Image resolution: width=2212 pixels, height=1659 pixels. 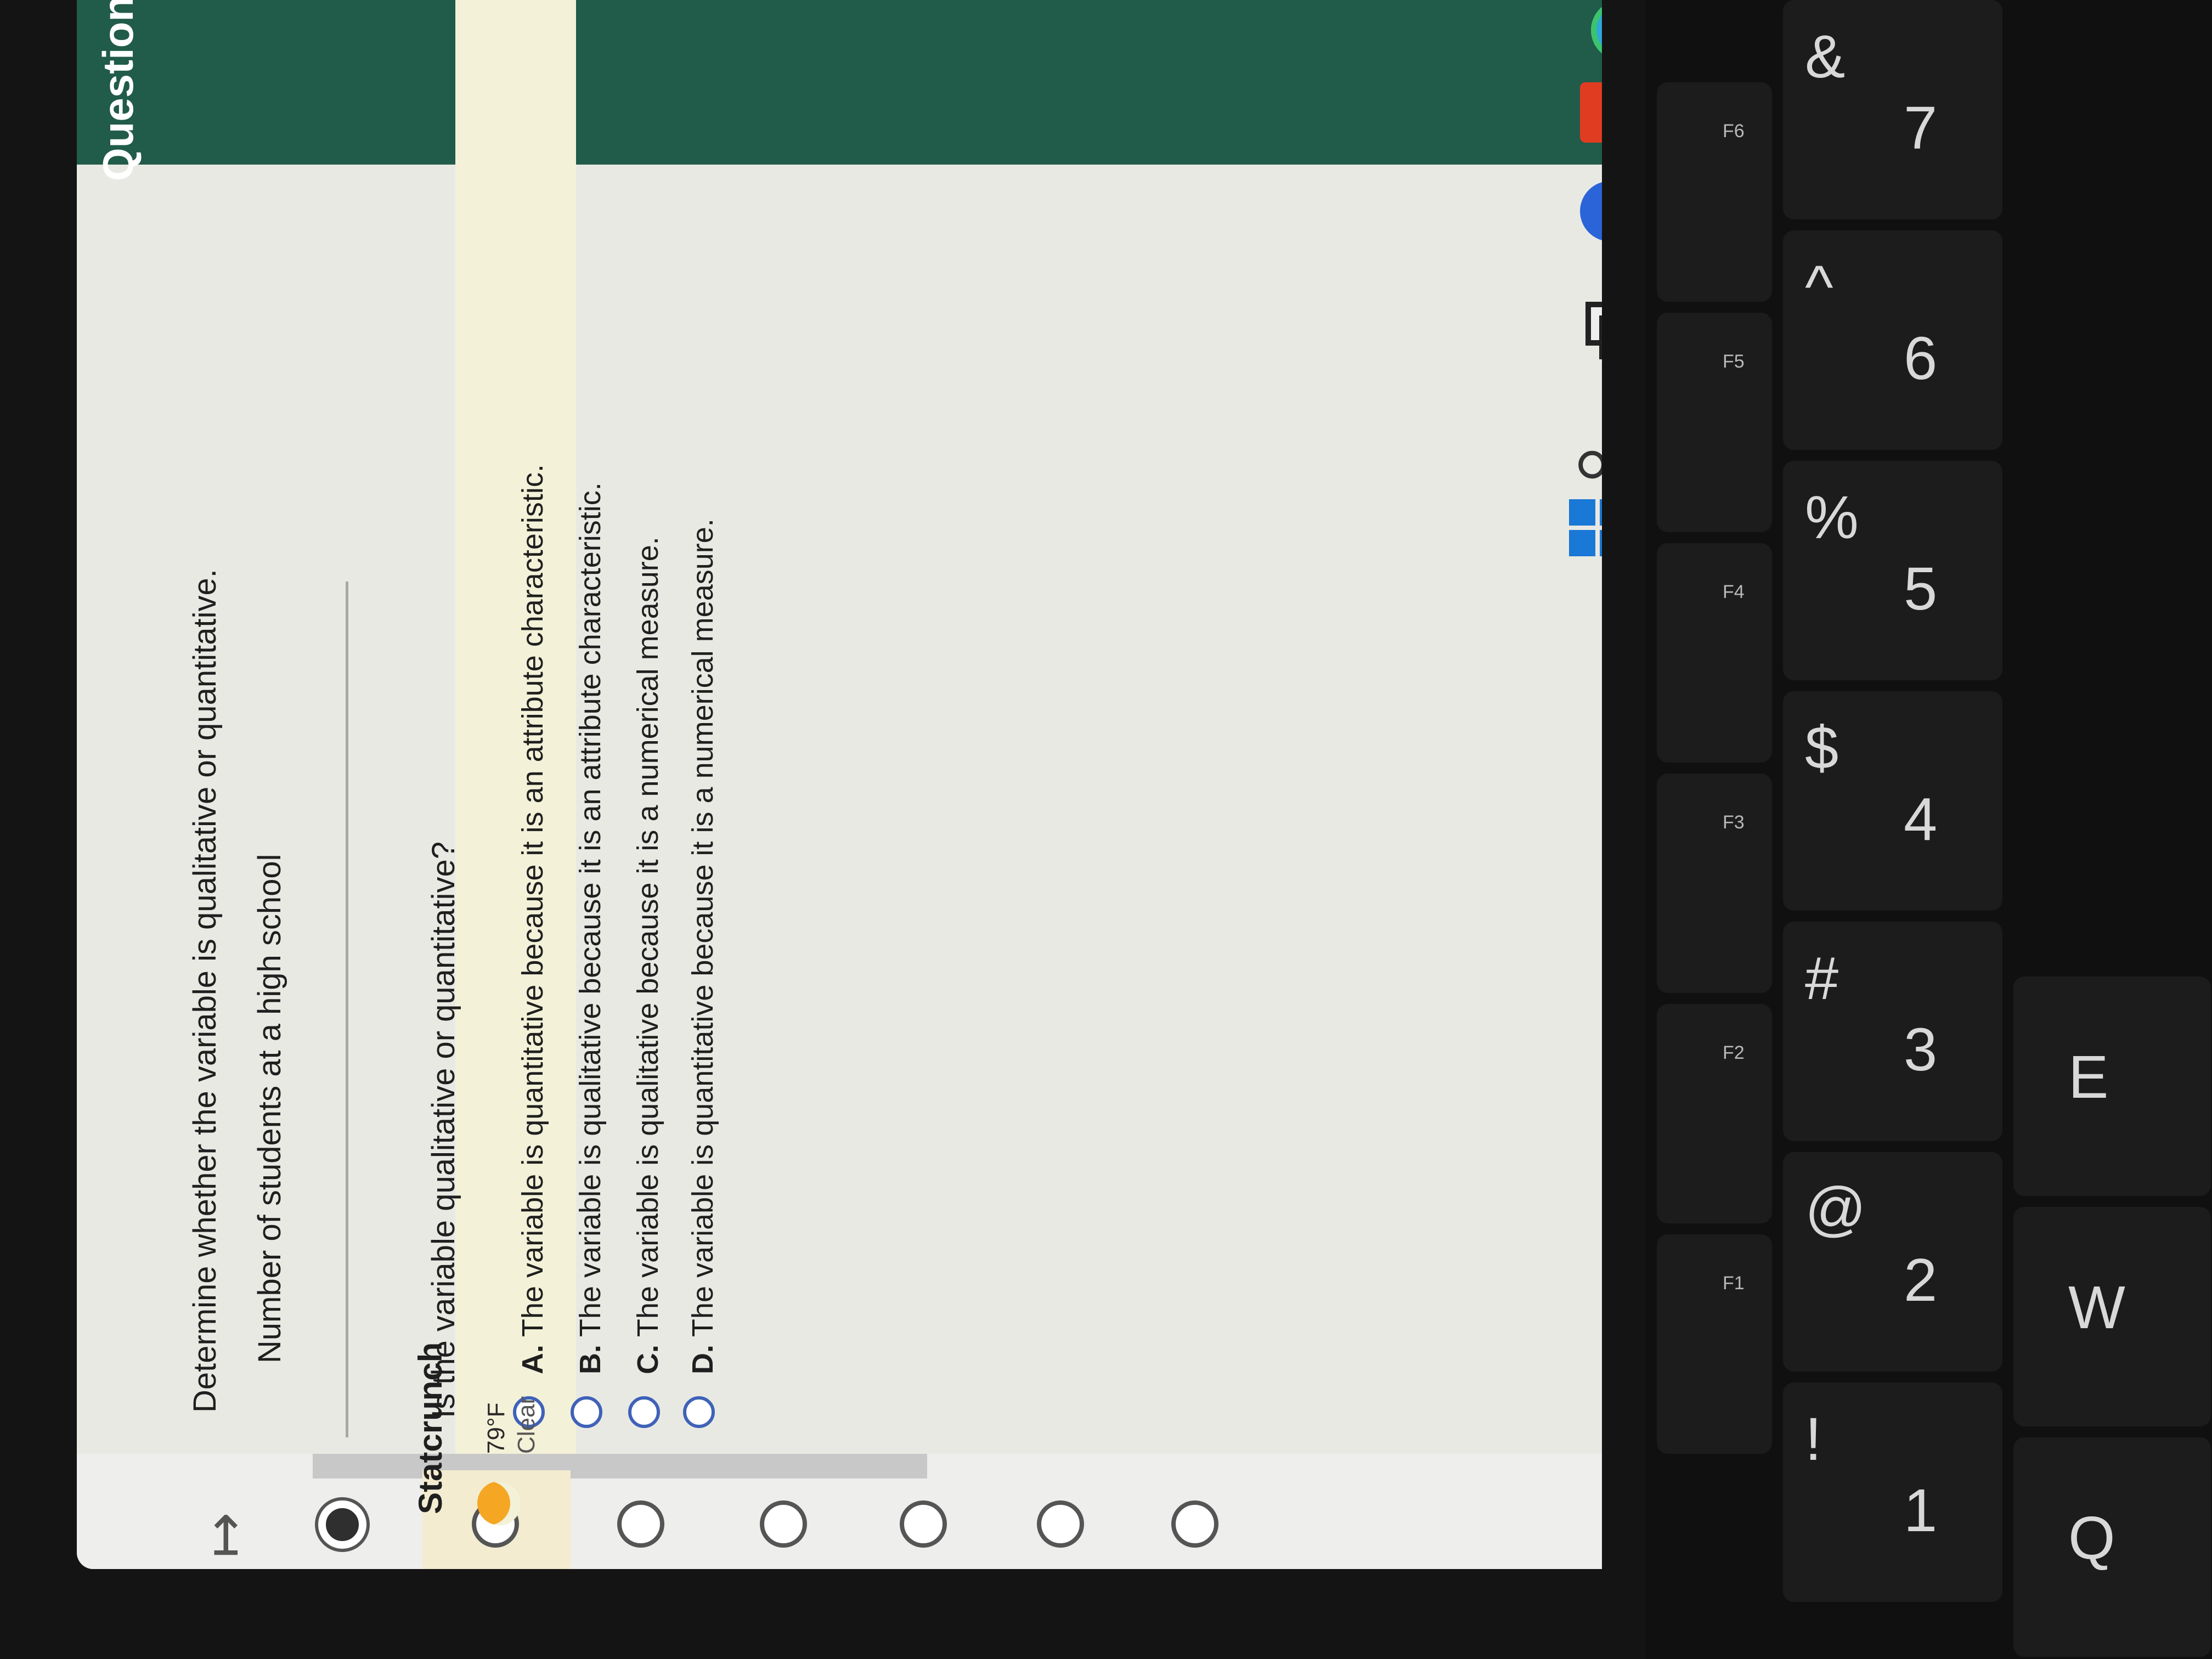 I want to click on task-view-icon, so click(x=1591, y=327).